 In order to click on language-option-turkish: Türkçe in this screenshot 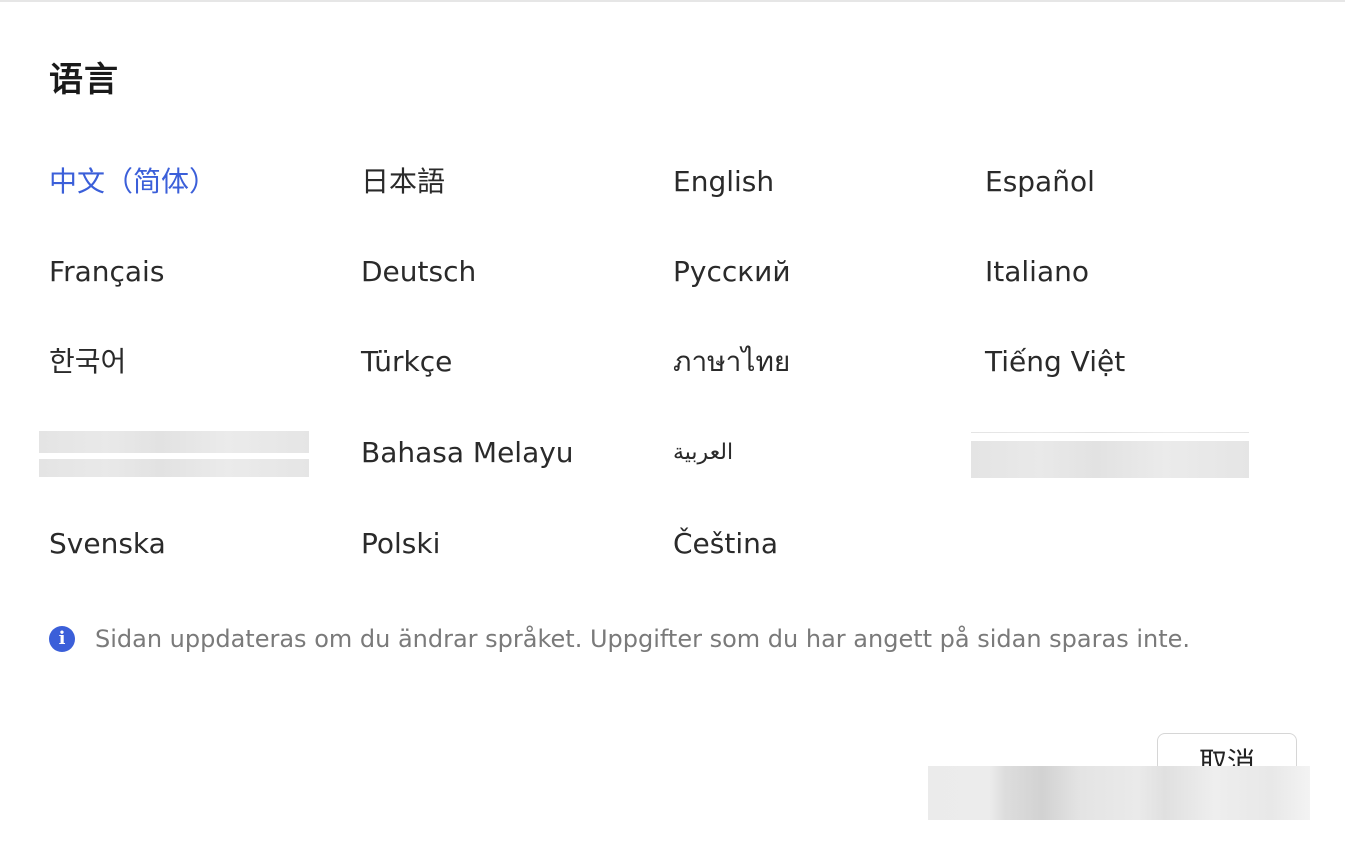, I will do `click(406, 362)`.